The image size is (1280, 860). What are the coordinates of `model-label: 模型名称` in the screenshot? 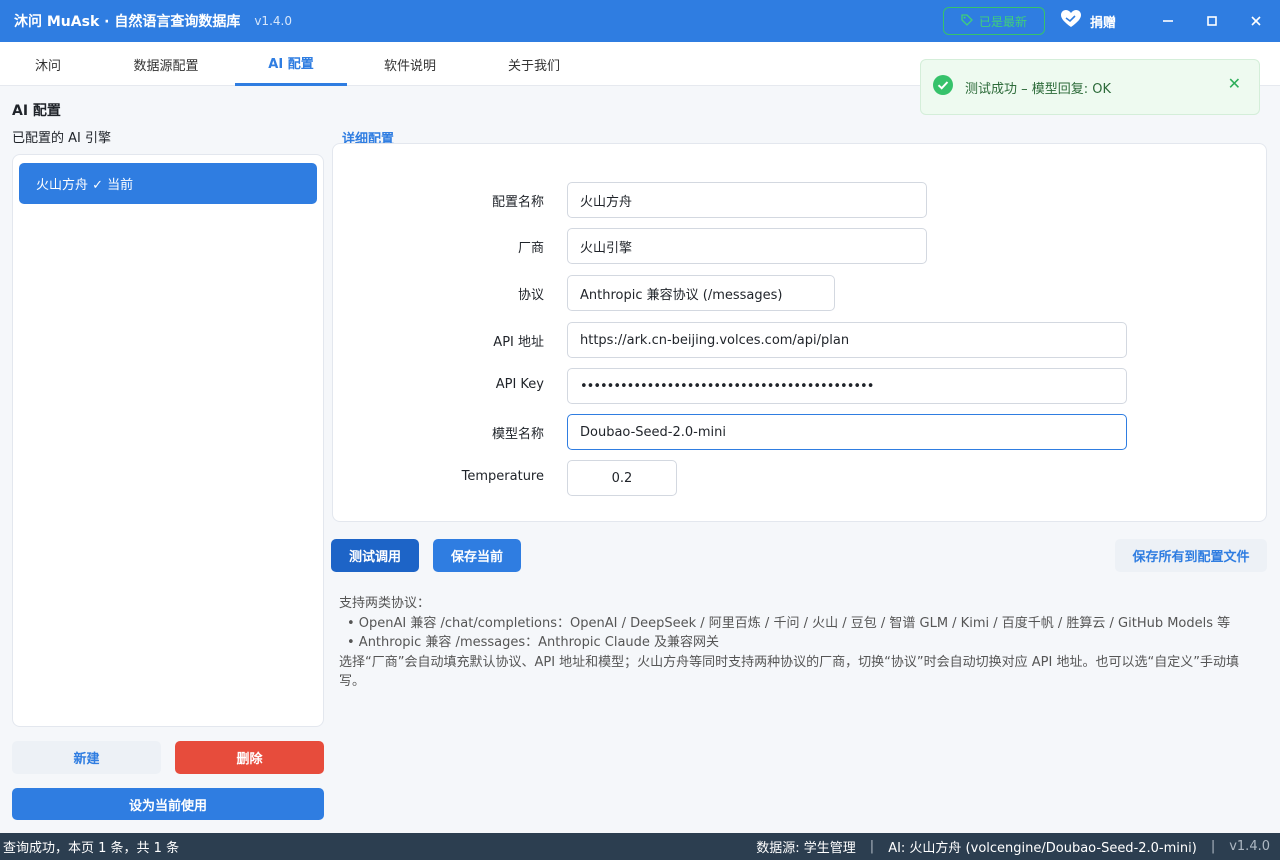 It's located at (517, 434).